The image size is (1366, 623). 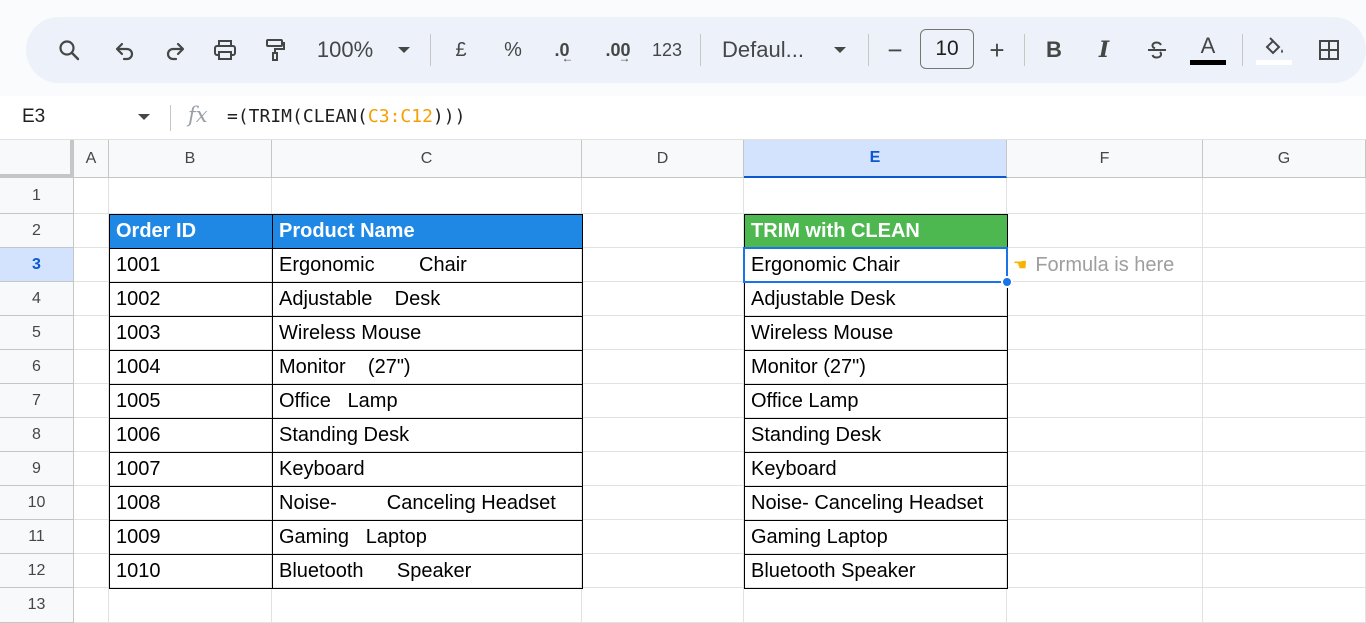 I want to click on text-color-swatch, so click(x=1208, y=62).